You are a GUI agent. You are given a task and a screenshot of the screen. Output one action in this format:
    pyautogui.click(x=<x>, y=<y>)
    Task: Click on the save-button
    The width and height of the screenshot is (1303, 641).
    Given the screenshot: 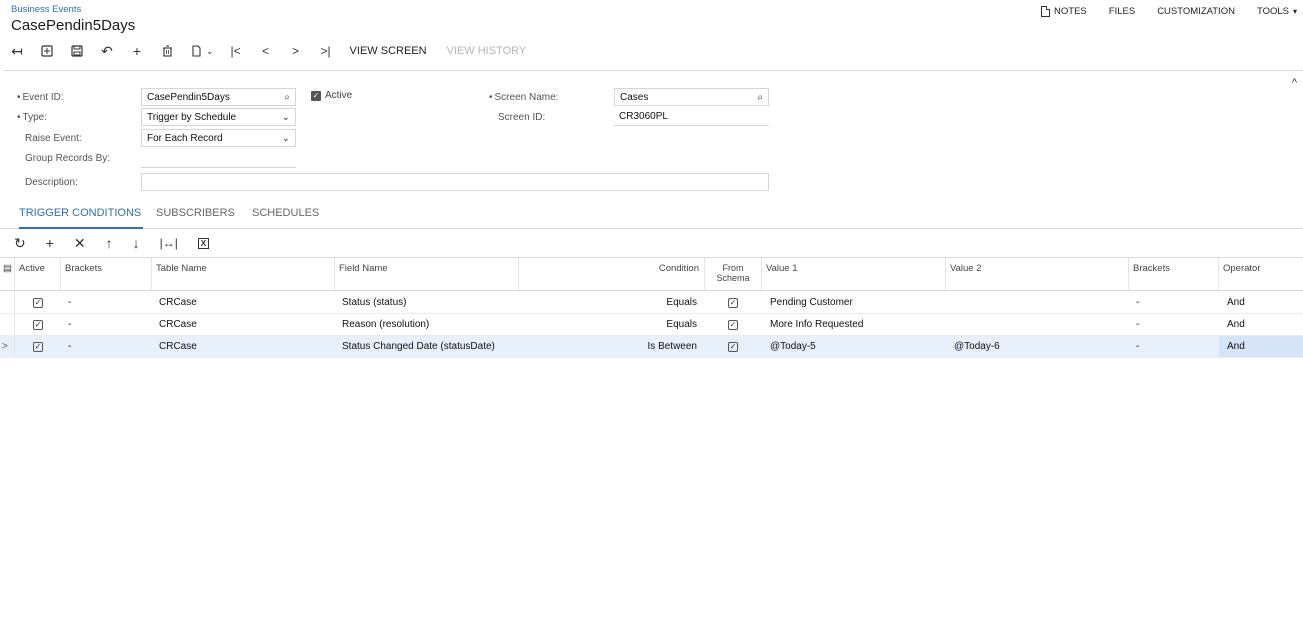 What is the action you would take?
    pyautogui.click(x=77, y=51)
    